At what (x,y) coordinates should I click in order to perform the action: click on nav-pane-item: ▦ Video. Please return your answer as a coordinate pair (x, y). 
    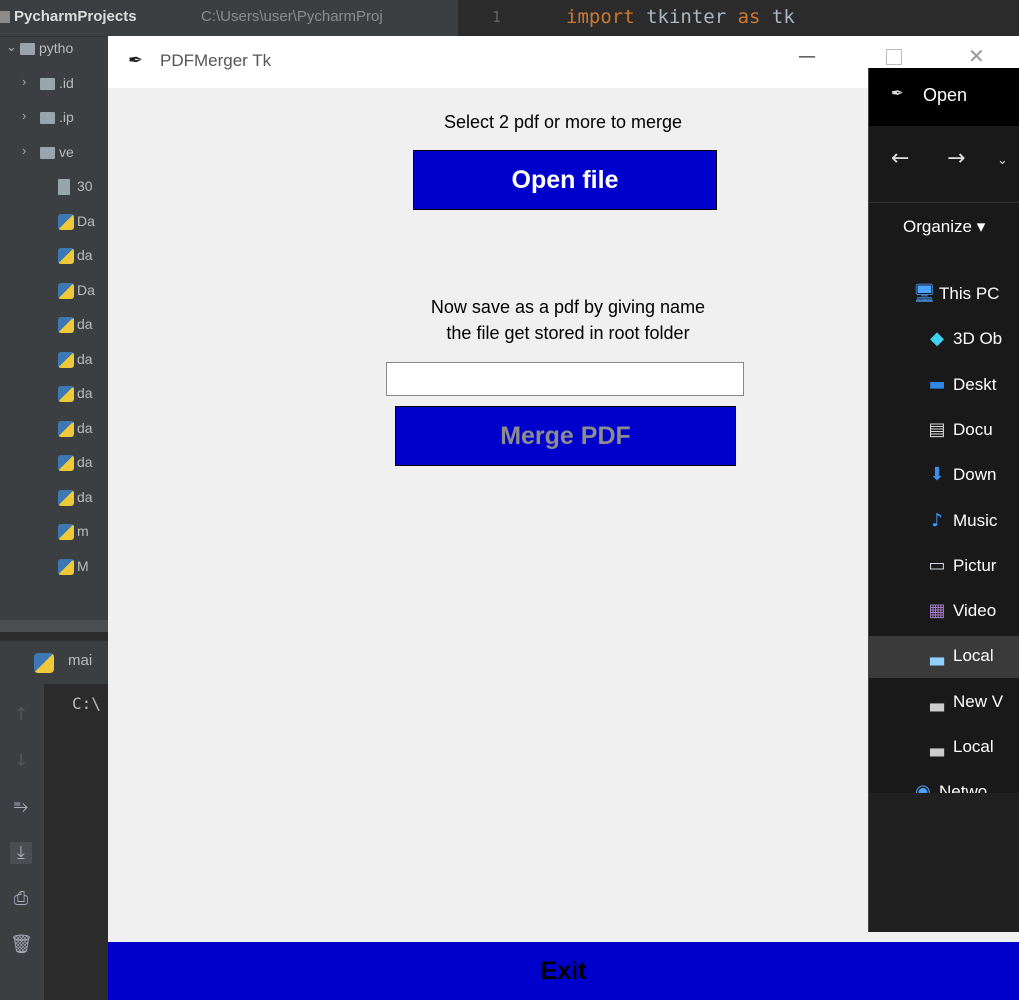
    Looking at the image, I should click on (944, 612).